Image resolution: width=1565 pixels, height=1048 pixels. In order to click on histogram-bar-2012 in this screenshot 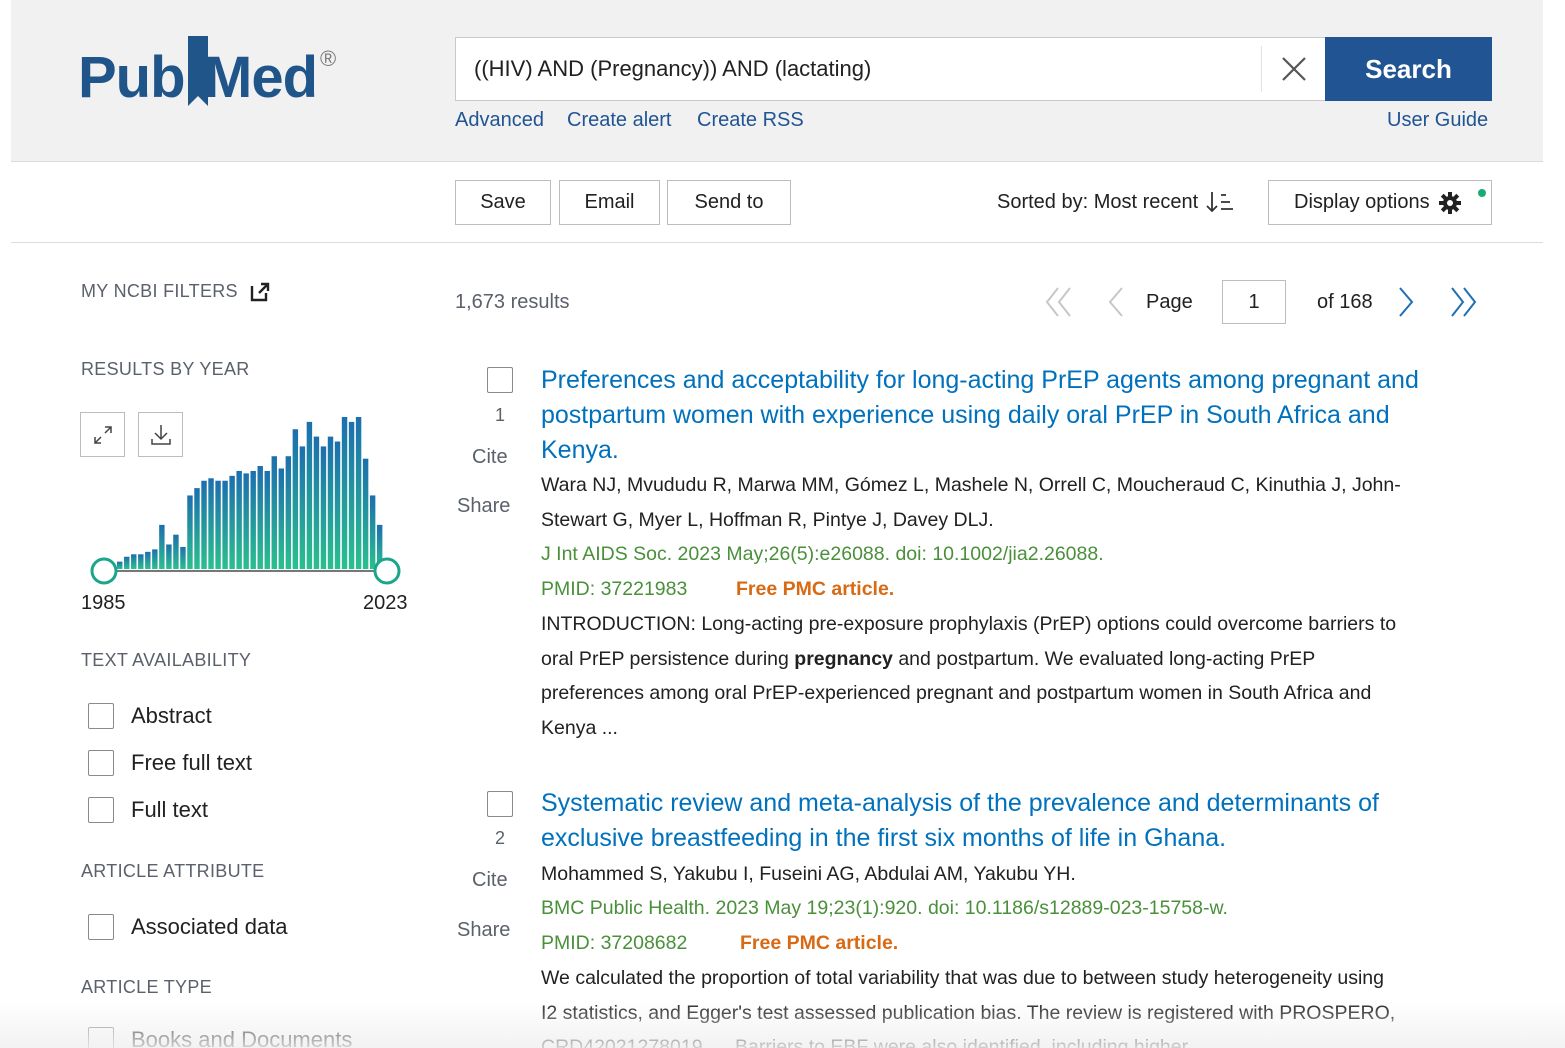, I will do `click(309, 495)`.